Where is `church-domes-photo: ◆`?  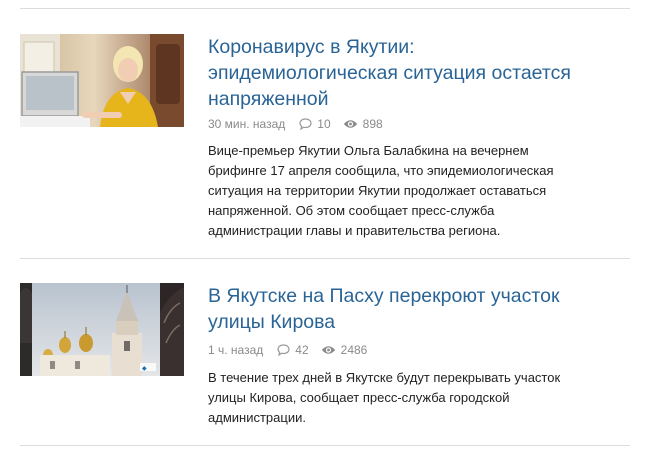 church-domes-photo: ◆ is located at coordinates (102, 329).